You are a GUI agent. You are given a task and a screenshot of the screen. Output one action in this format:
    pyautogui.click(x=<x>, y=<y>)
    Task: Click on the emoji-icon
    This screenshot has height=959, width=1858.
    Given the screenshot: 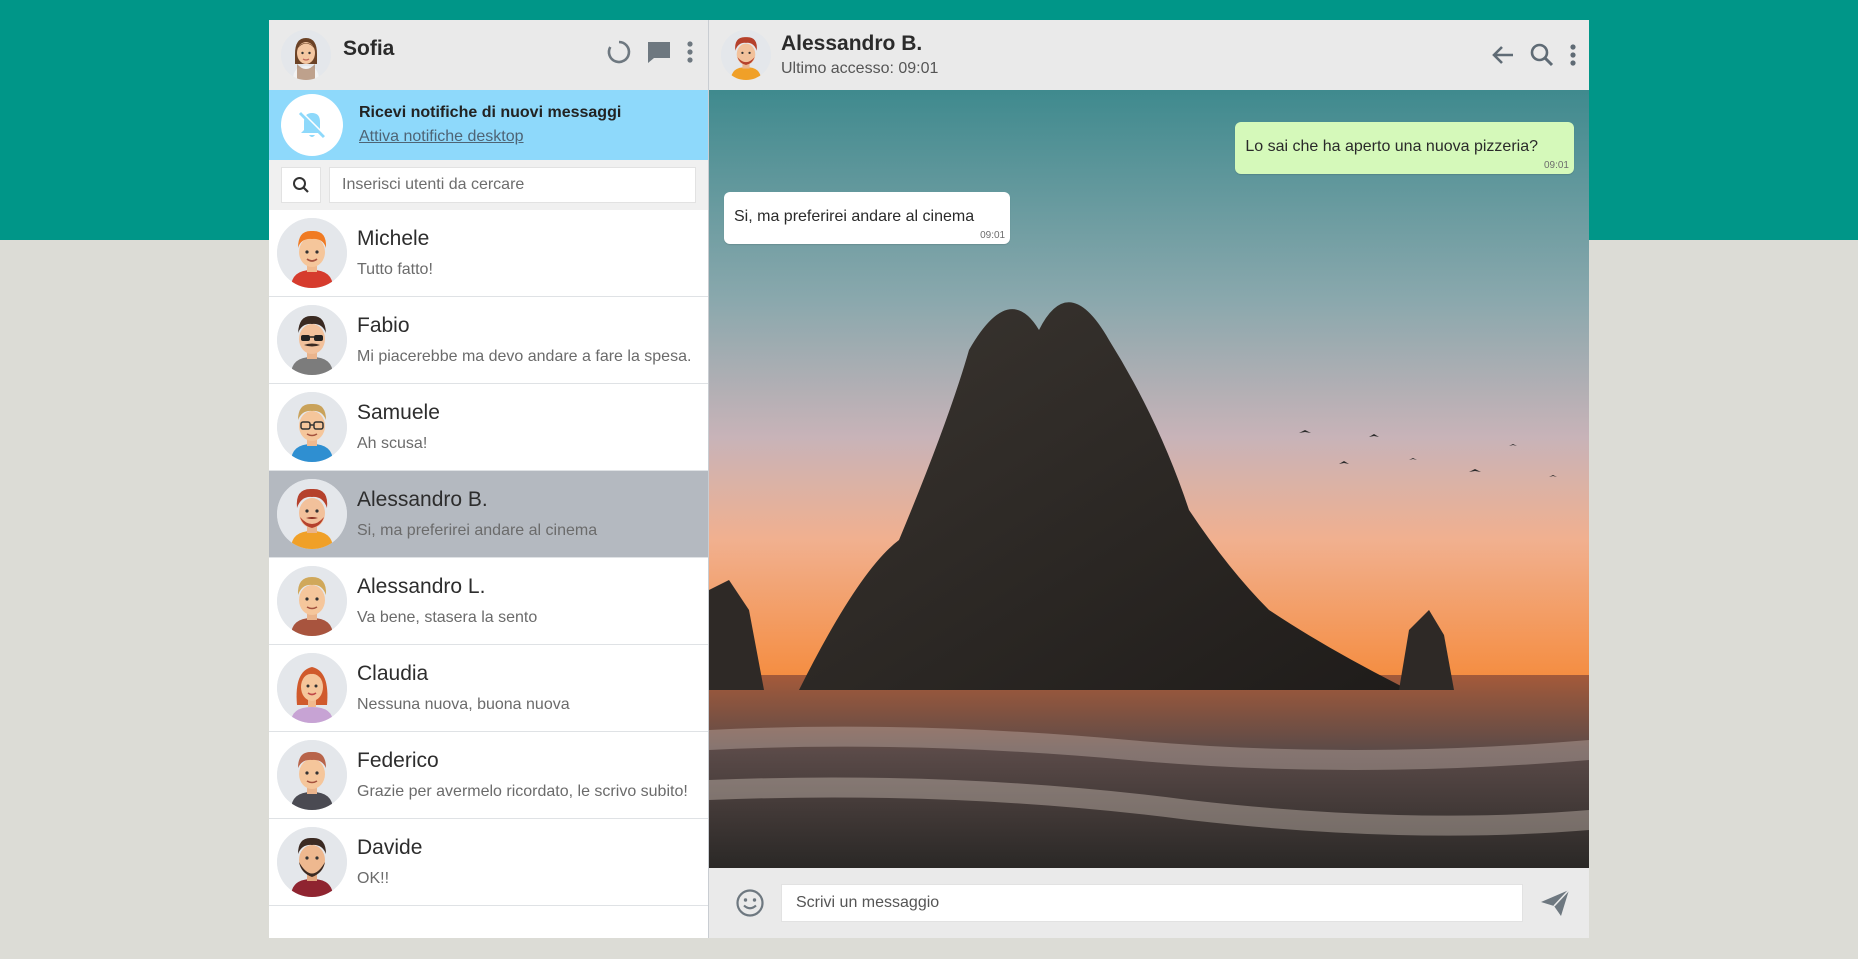 What is the action you would take?
    pyautogui.click(x=750, y=903)
    